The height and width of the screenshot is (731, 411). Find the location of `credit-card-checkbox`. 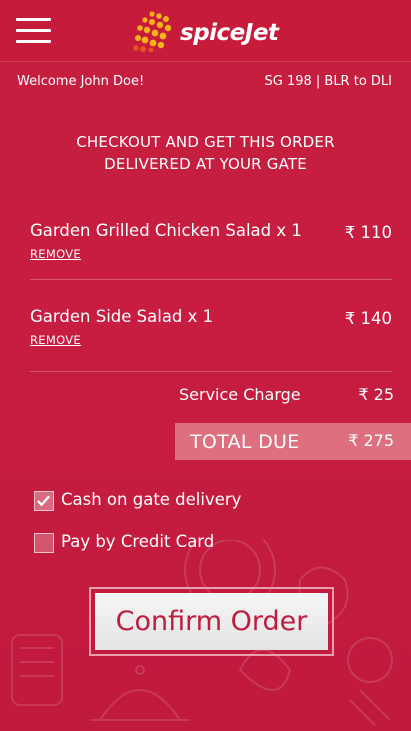

credit-card-checkbox is located at coordinates (44, 543).